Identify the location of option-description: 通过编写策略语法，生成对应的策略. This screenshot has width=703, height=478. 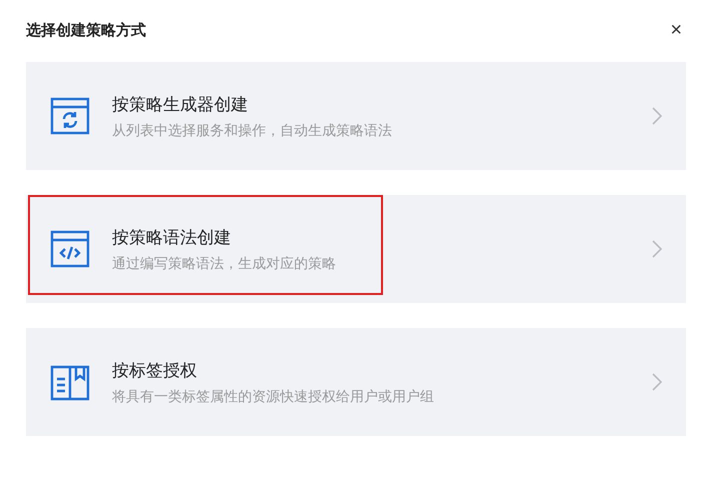
(224, 263).